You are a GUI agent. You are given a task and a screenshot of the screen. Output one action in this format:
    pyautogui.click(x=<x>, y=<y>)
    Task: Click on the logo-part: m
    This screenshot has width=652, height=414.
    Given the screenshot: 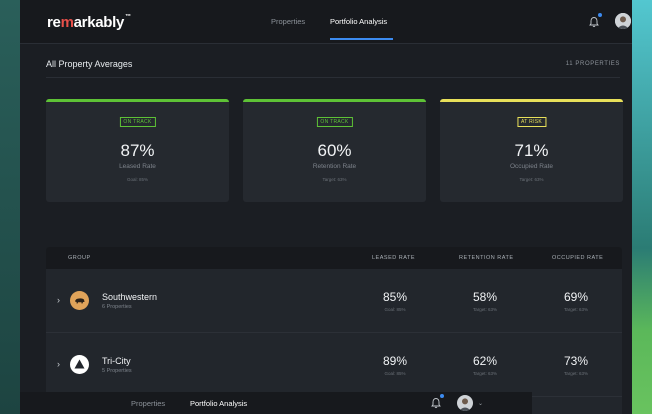 What is the action you would take?
    pyautogui.click(x=67, y=22)
    